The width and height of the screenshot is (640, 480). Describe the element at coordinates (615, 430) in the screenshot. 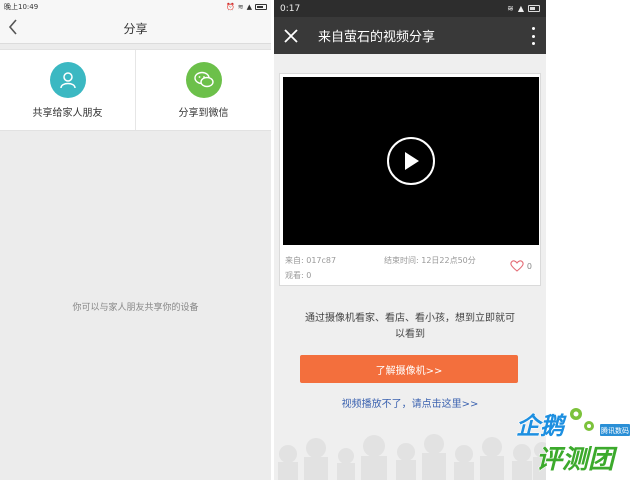

I see `svg-text: 腾讯数码` at that location.